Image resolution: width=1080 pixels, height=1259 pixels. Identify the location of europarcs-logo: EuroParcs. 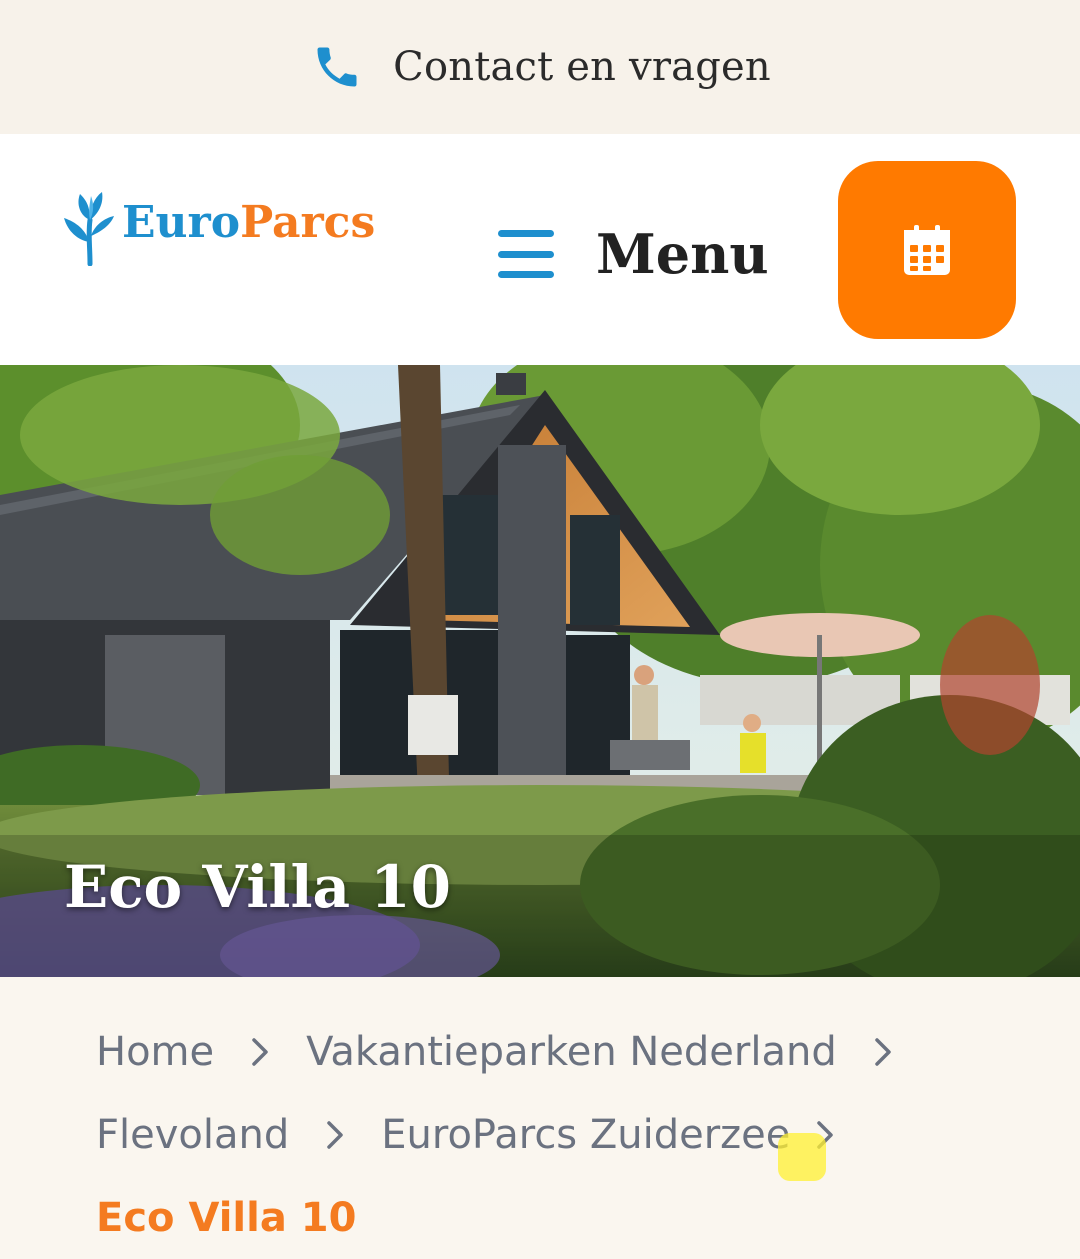
(217, 228).